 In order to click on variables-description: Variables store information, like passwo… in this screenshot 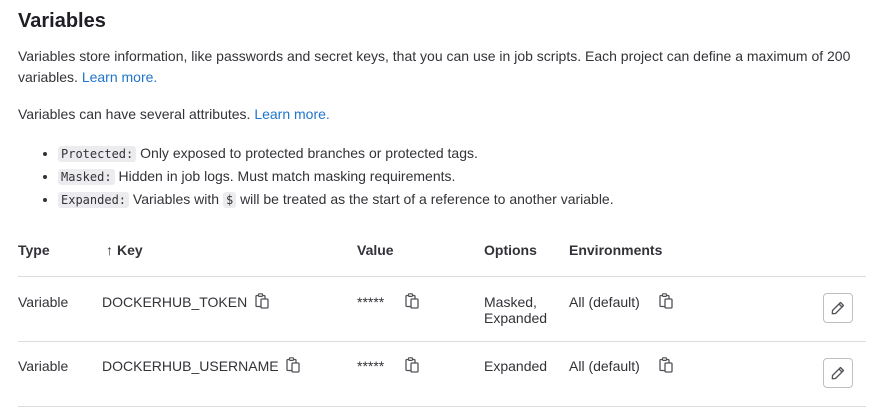, I will do `click(443, 67)`.